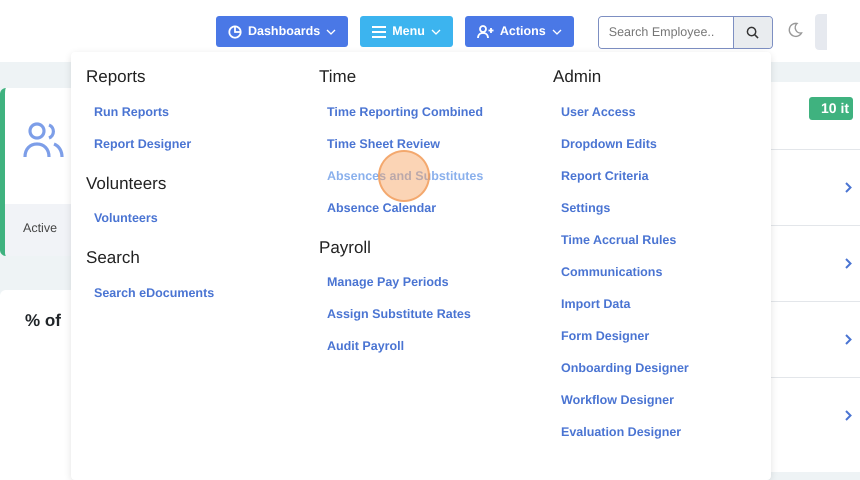 The height and width of the screenshot is (480, 860). Describe the element at coordinates (831, 108) in the screenshot. I see `count-badge: 10 it` at that location.